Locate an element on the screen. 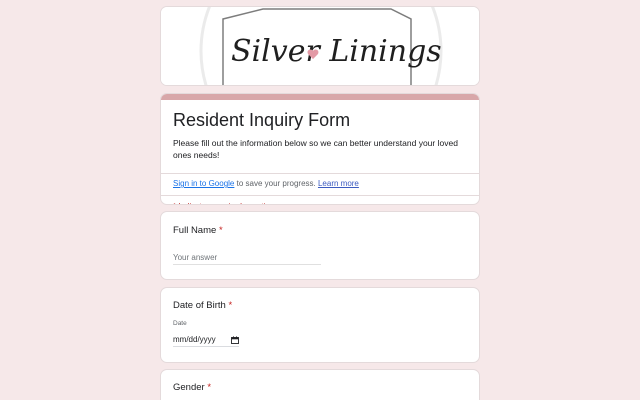 This screenshot has height=400, width=640. date-placeholder: mm/dd/yyyy is located at coordinates (194, 339).